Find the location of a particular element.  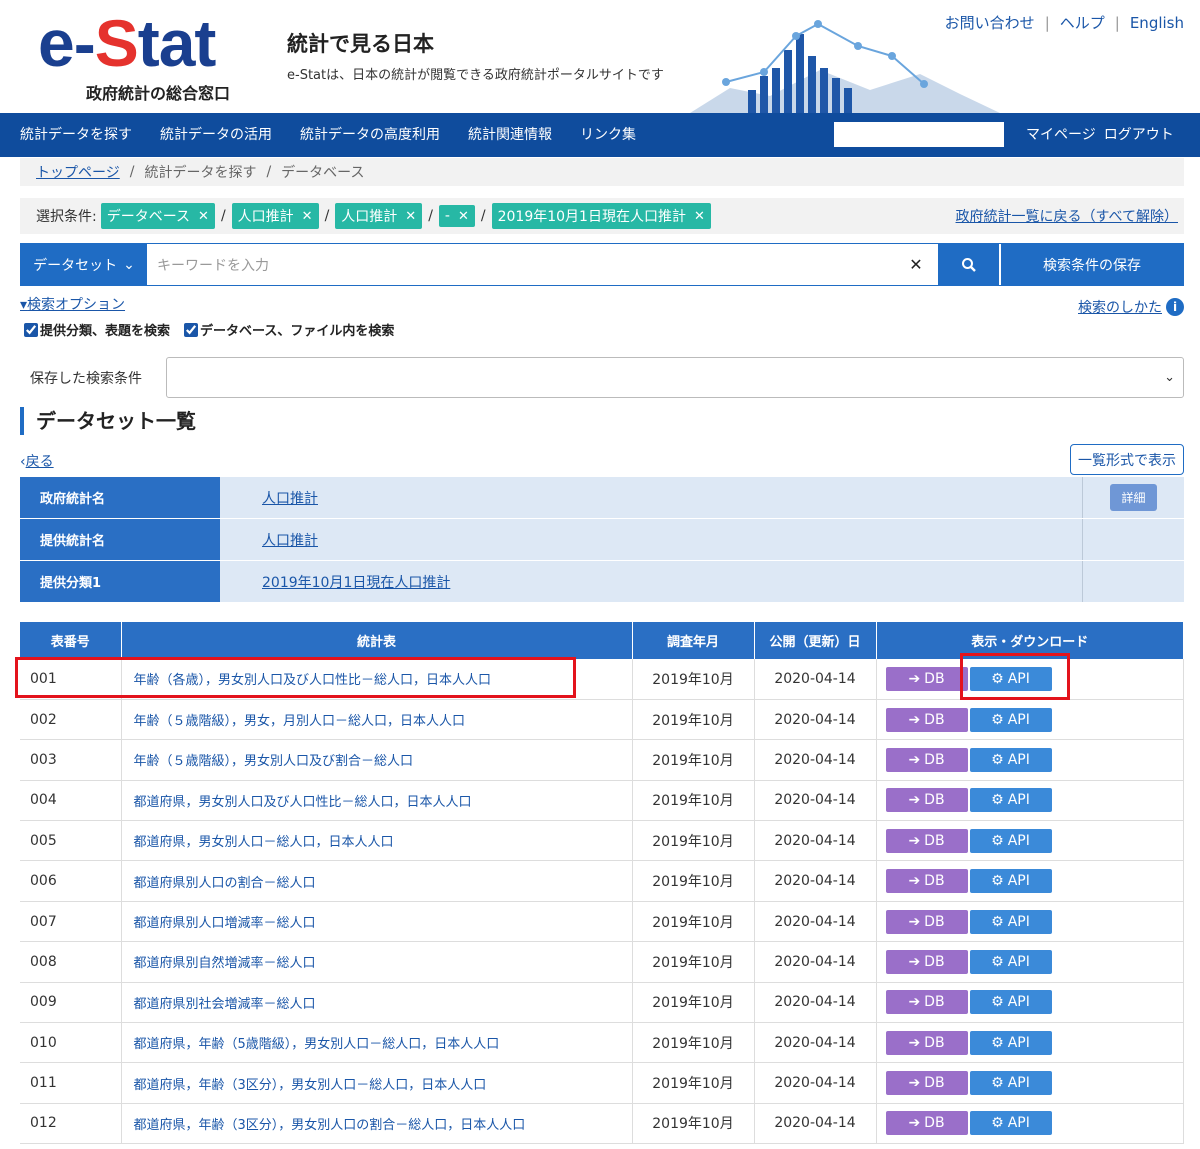

nav-links: リンク集 is located at coordinates (608, 135).